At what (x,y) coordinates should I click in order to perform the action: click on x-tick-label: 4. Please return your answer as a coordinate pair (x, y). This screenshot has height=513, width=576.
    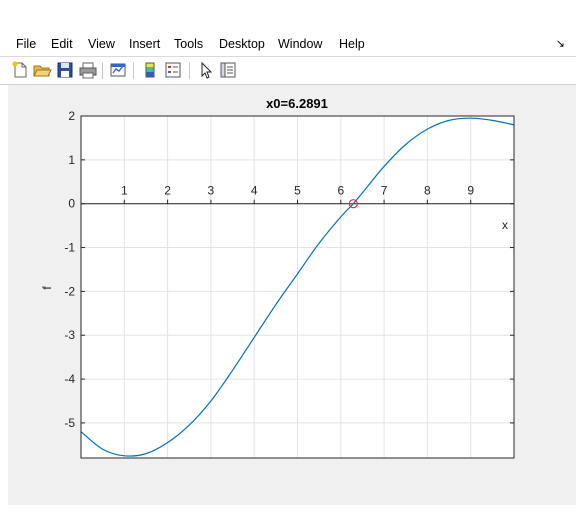
    Looking at the image, I should click on (254, 191).